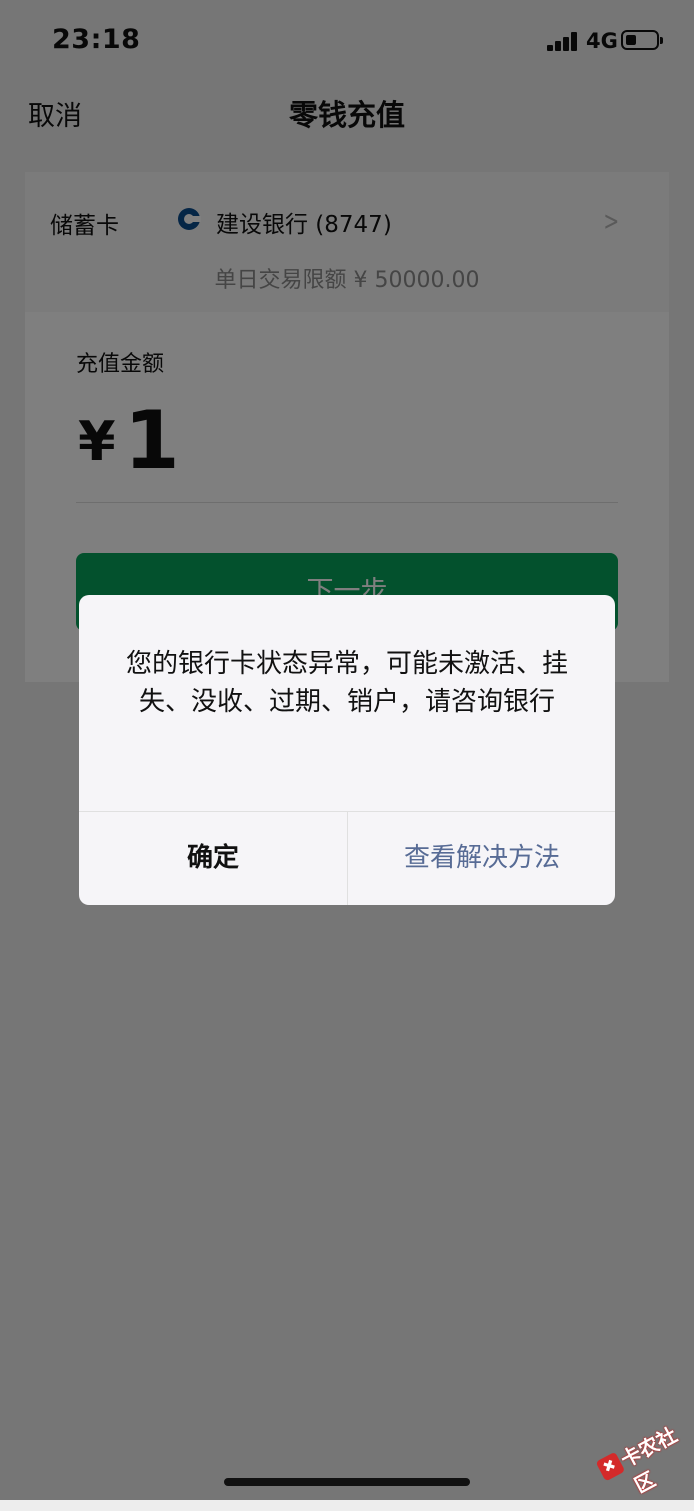 The image size is (694, 1511). I want to click on home-indicator, so click(347, 1482).